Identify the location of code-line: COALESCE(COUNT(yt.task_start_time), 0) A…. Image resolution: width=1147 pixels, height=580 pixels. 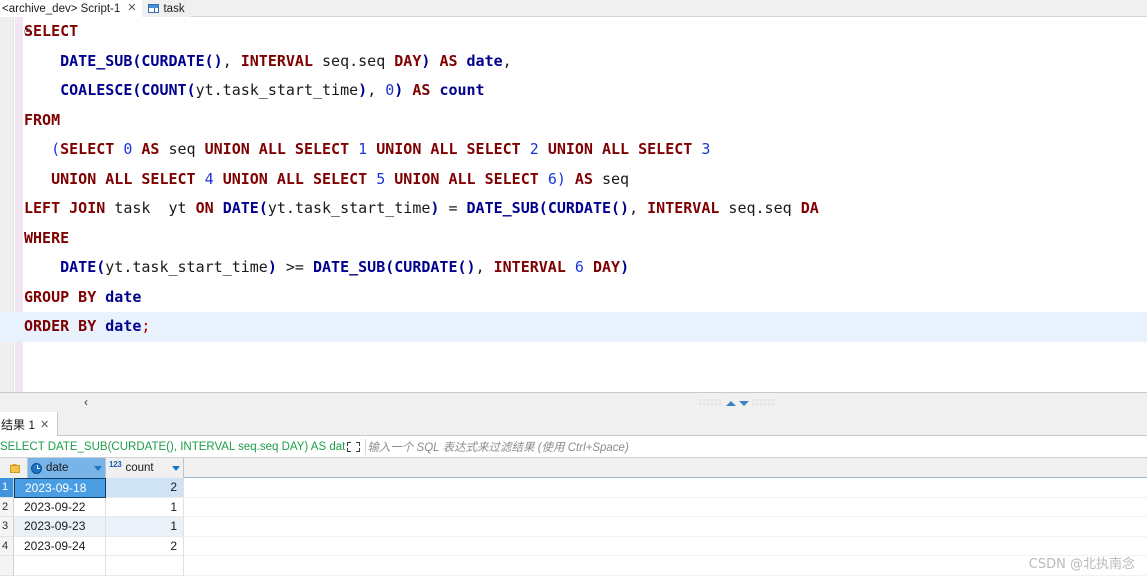
(585, 91).